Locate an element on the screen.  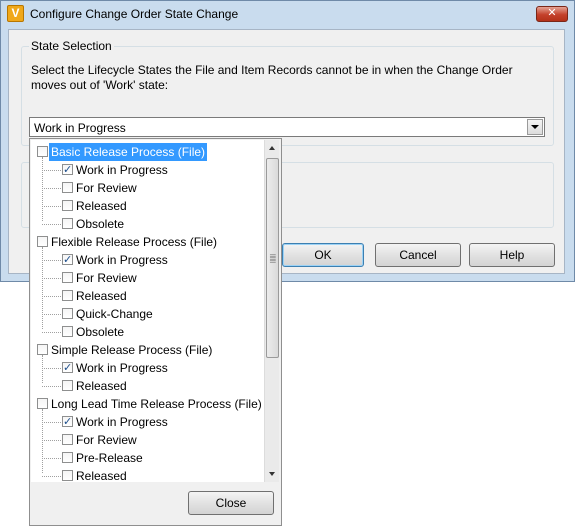
title-bar: V Configure Change Order State Change ✕ is located at coordinates (287, 14).